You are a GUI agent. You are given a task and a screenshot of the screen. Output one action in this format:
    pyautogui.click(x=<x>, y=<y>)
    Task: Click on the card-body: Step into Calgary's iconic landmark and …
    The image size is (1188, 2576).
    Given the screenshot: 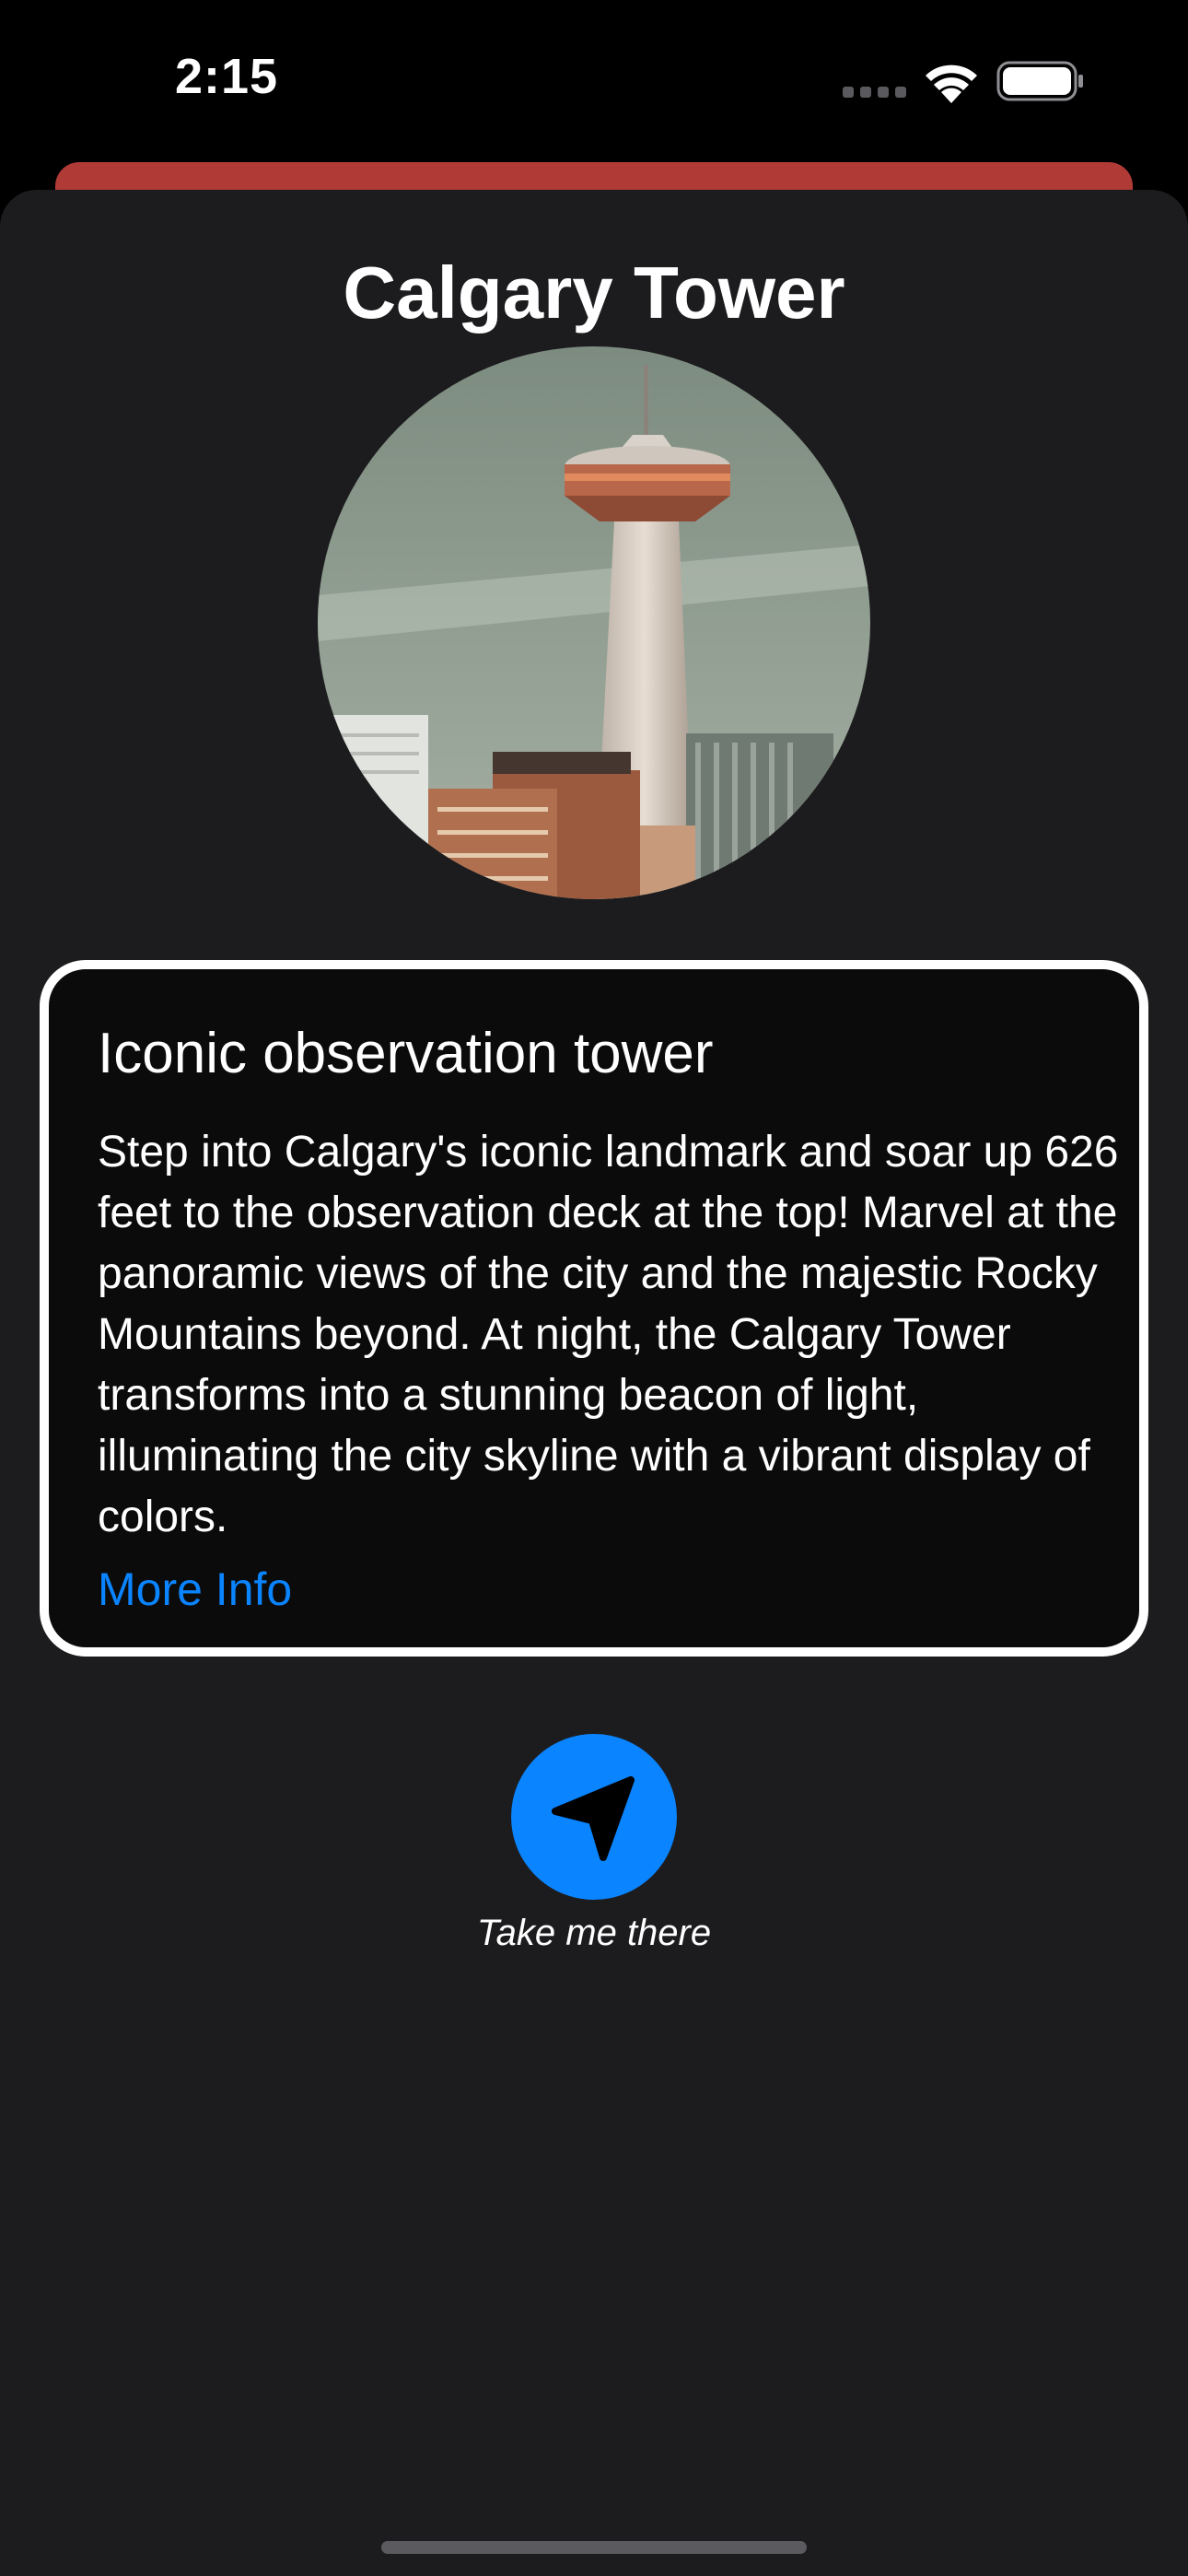 What is the action you would take?
    pyautogui.click(x=608, y=1334)
    